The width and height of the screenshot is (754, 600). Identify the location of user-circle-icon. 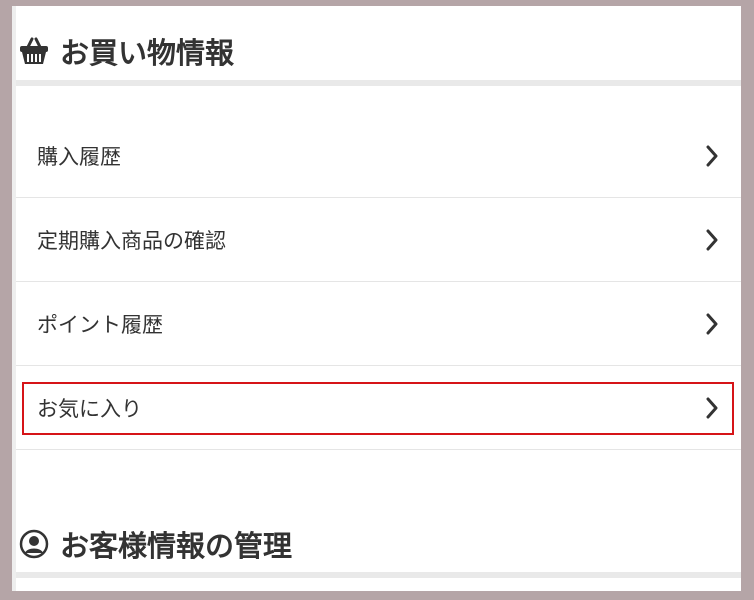
(34, 544).